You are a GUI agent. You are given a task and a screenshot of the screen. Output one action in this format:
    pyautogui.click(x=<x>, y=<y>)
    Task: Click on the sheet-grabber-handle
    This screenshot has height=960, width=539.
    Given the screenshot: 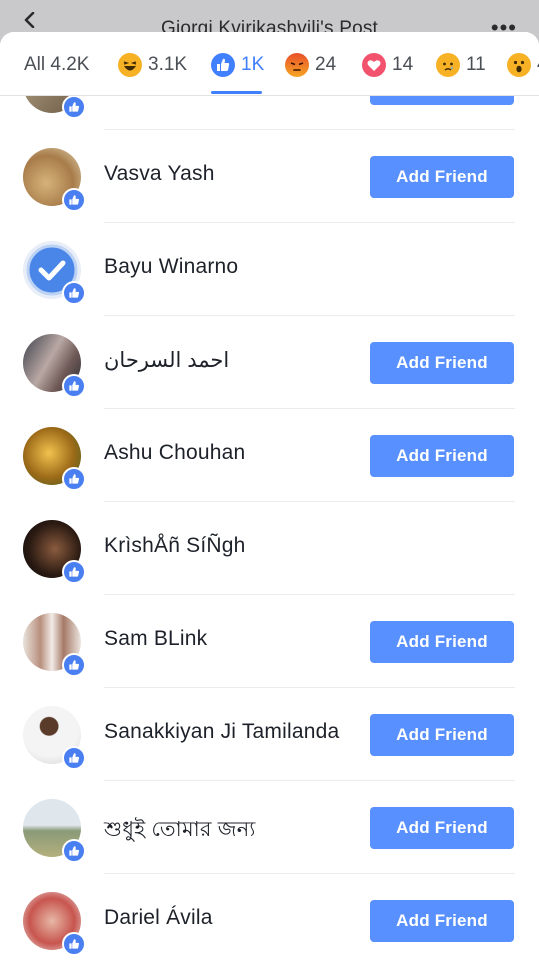 What is the action you would take?
    pyautogui.click(x=269, y=47)
    